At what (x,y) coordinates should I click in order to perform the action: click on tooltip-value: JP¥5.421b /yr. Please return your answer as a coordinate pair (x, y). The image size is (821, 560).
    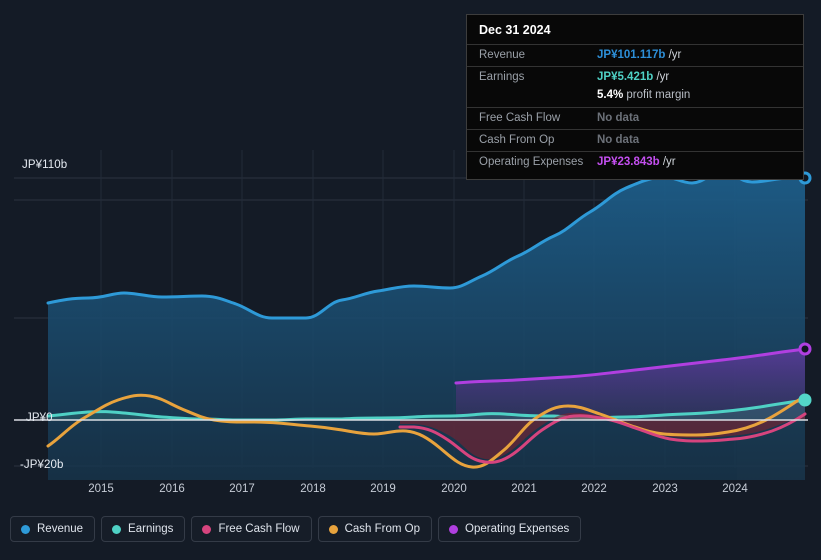
    Looking at the image, I should click on (633, 77).